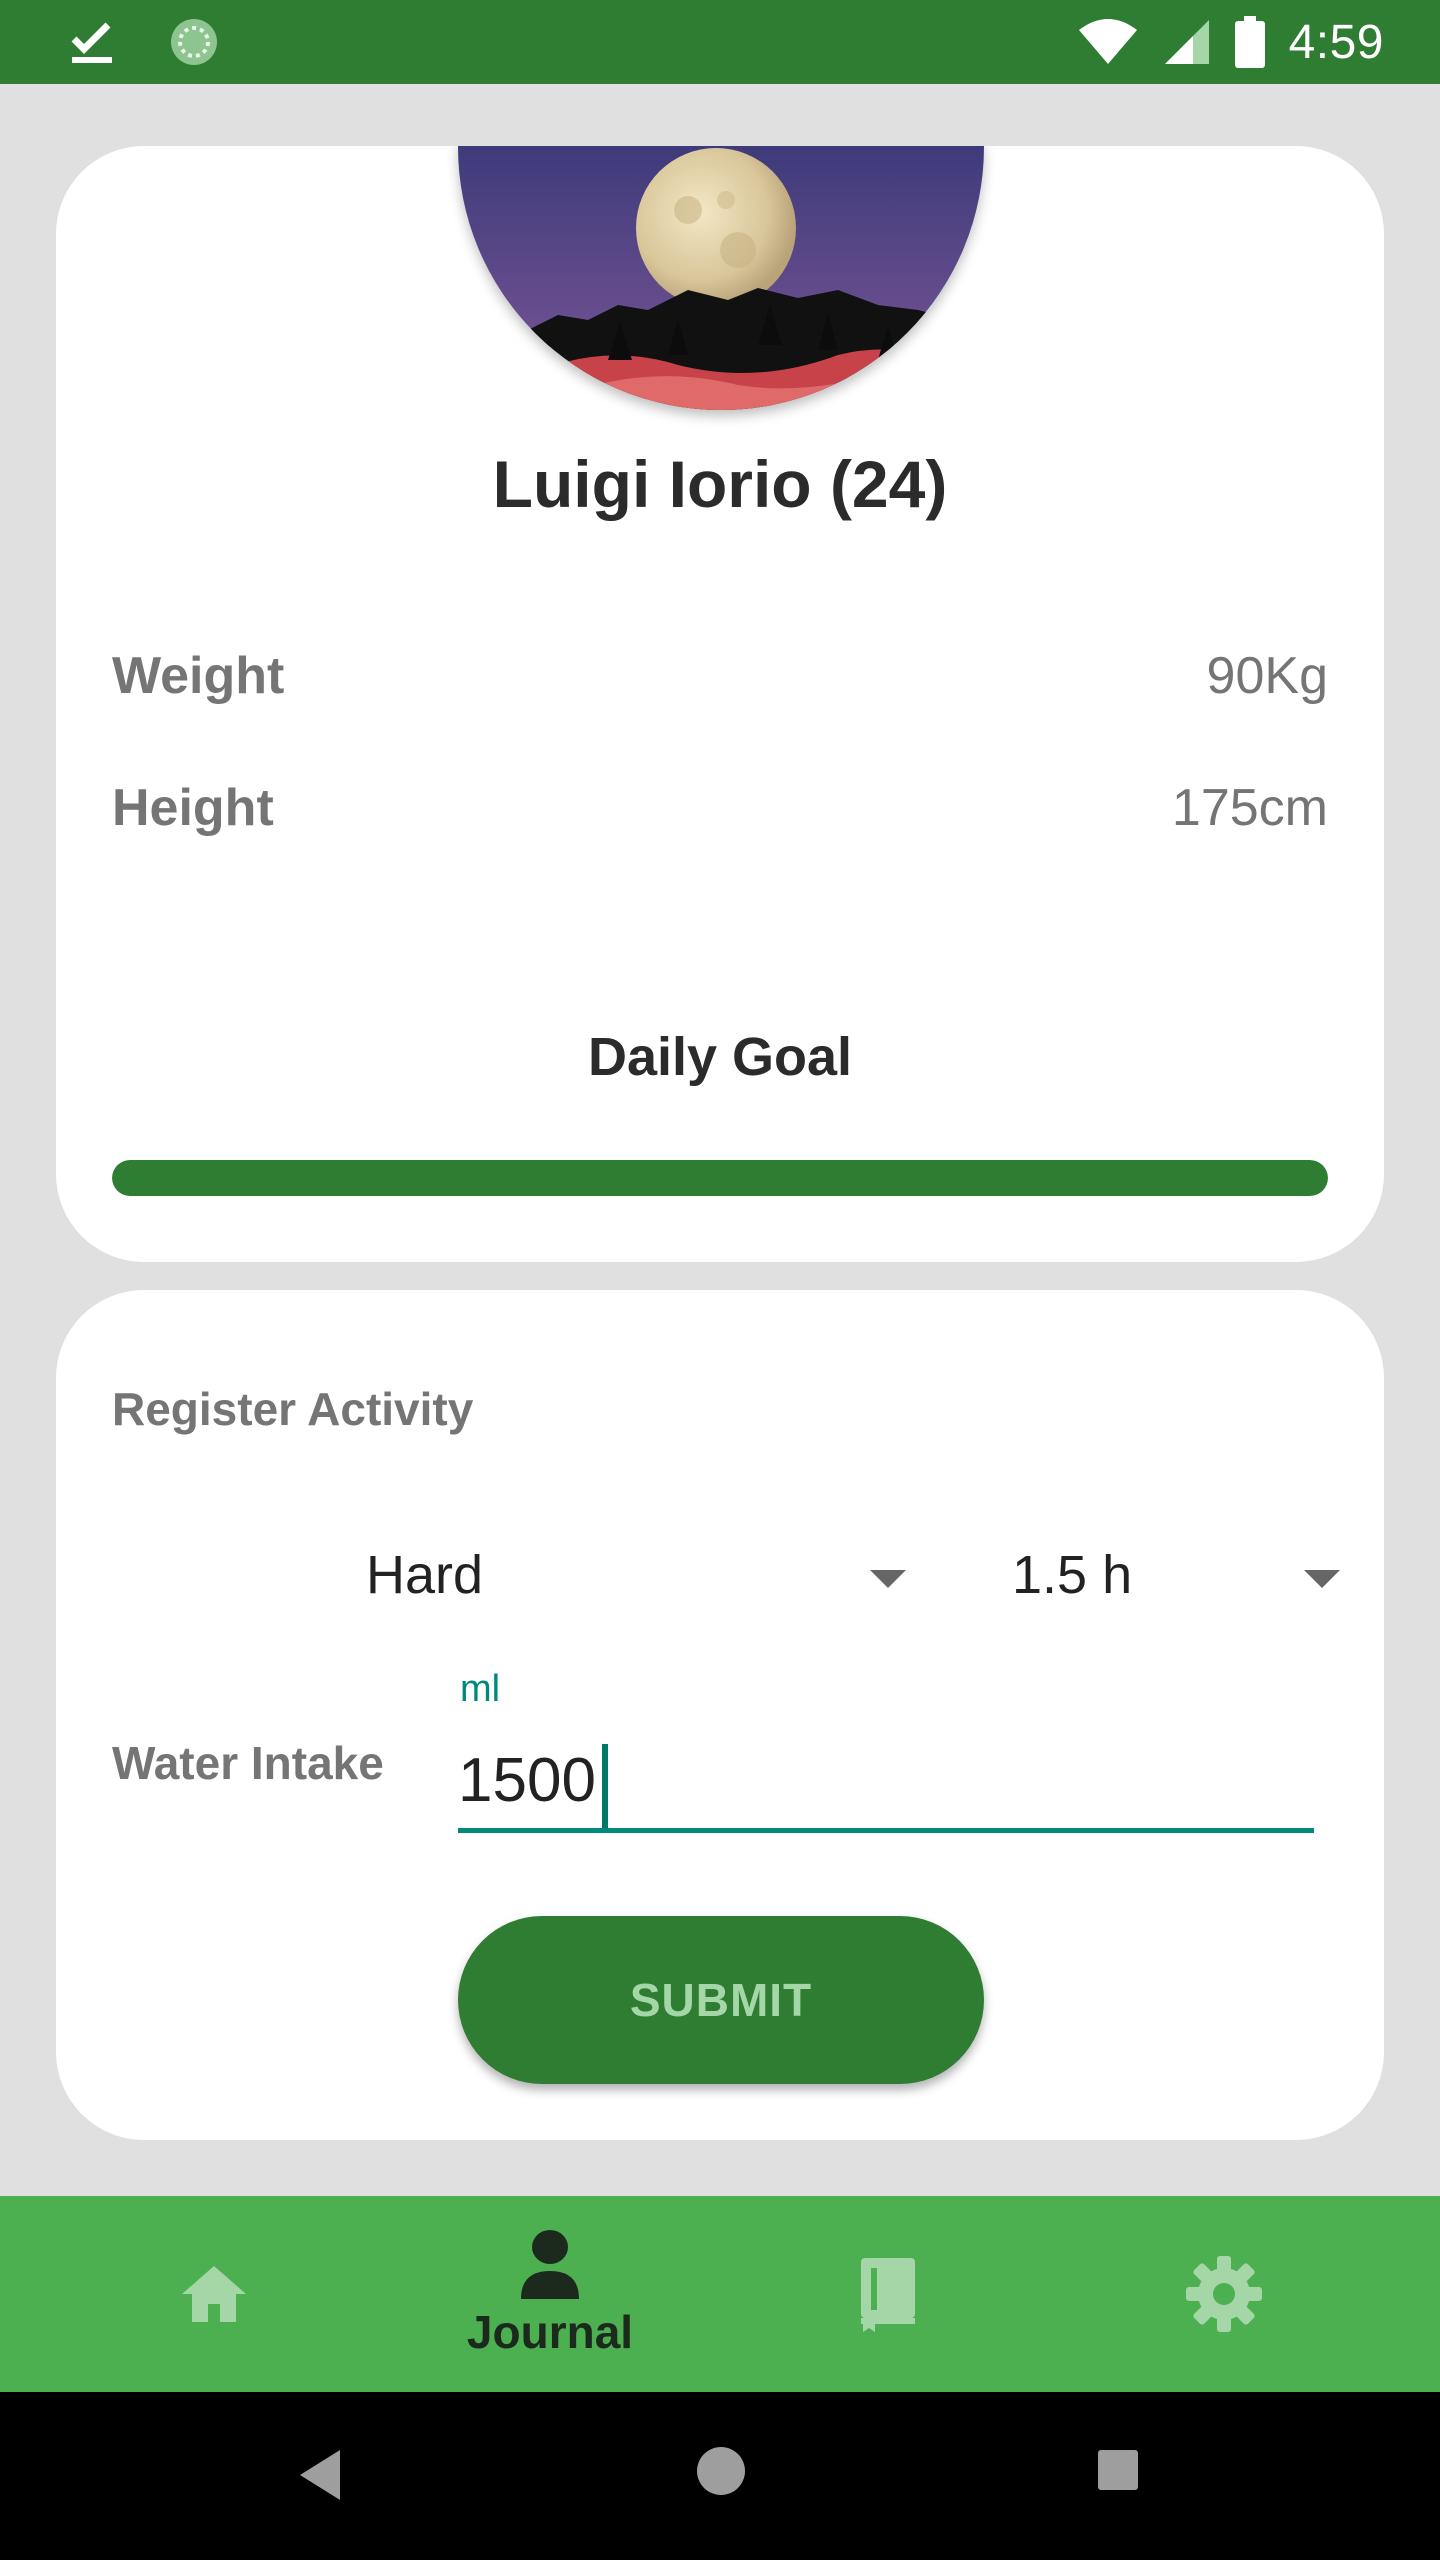 The width and height of the screenshot is (1440, 2560). What do you see at coordinates (1267, 676) in the screenshot?
I see `weight-value: 90Kg` at bounding box center [1267, 676].